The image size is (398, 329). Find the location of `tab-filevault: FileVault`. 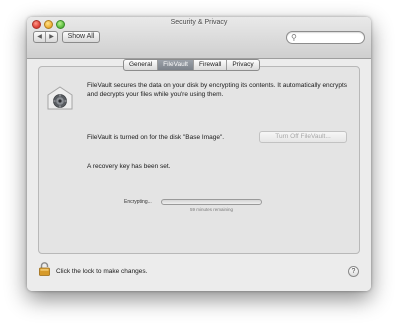

tab-filevault: FileVault is located at coordinates (175, 65).